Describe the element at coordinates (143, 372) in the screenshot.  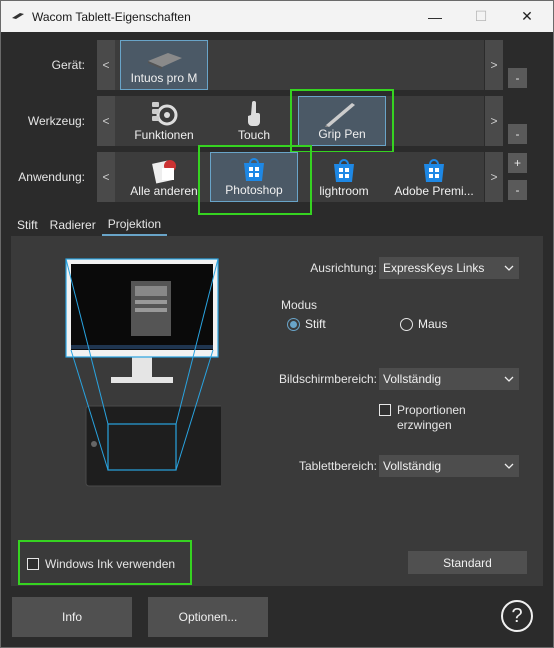
I see `monitor-tablet-illustration` at that location.